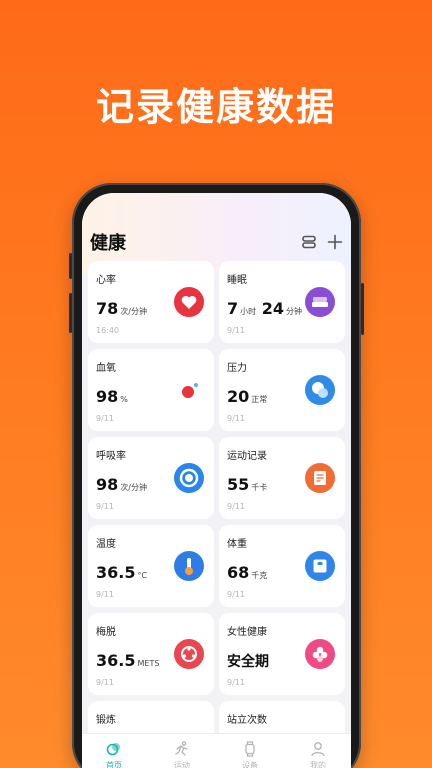 This screenshot has height=768, width=432. I want to click on card-title: 呼吸率, so click(111, 456).